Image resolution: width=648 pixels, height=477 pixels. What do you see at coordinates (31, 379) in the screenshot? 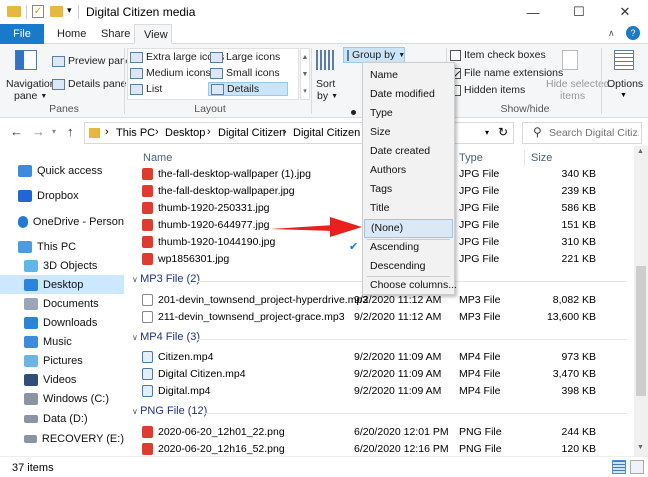
I see `video-icon` at bounding box center [31, 379].